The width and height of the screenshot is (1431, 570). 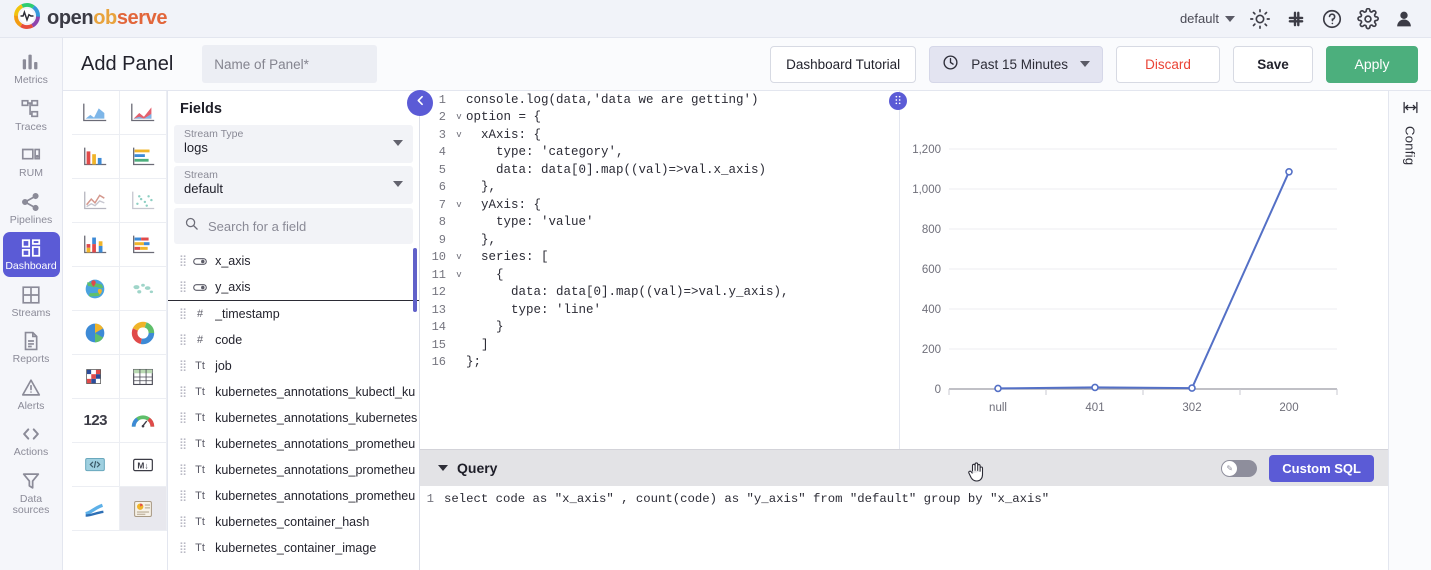 I want to click on sidebar-item-reports: Reports, so click(x=31, y=347).